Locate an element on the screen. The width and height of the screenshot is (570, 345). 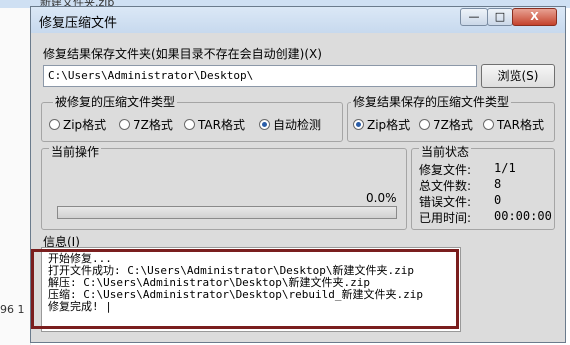
progress-percent: 0.0% is located at coordinates (381, 198).